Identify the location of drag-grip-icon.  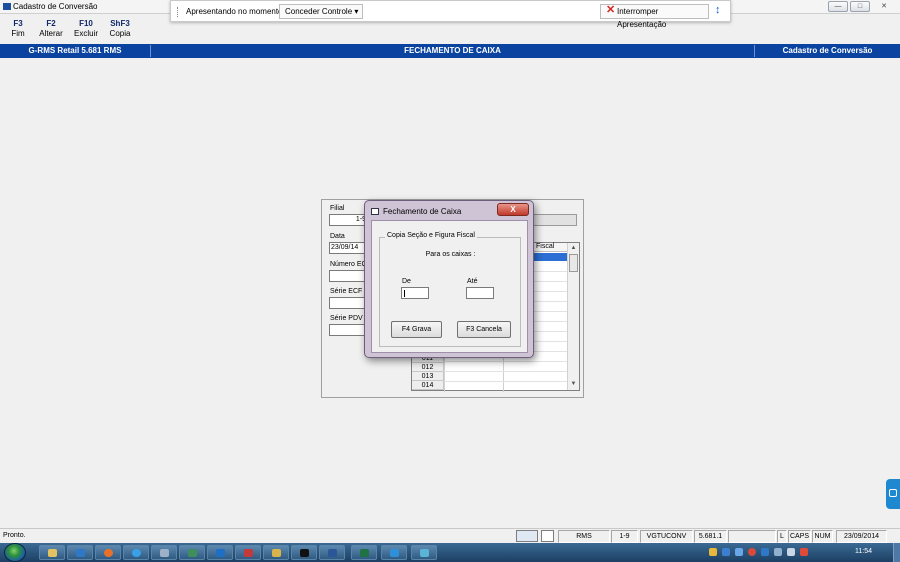
(178, 12).